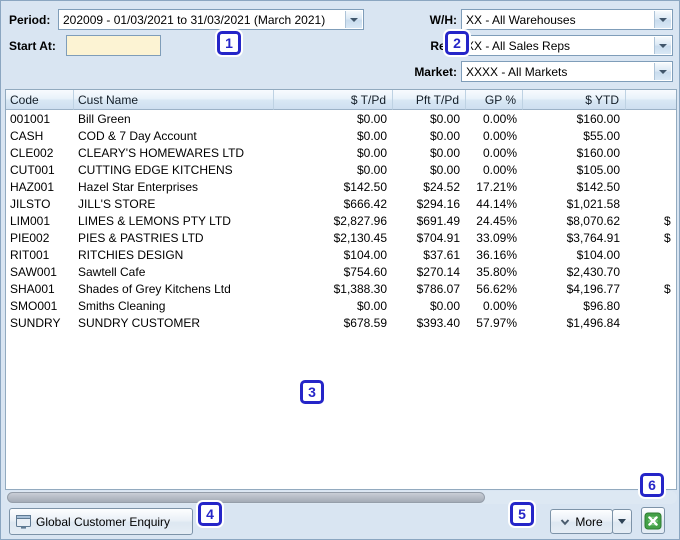 Image resolution: width=680 pixels, height=540 pixels. What do you see at coordinates (139, 322) in the screenshot?
I see `table-cell: SUNDRY CUSTOMER` at bounding box center [139, 322].